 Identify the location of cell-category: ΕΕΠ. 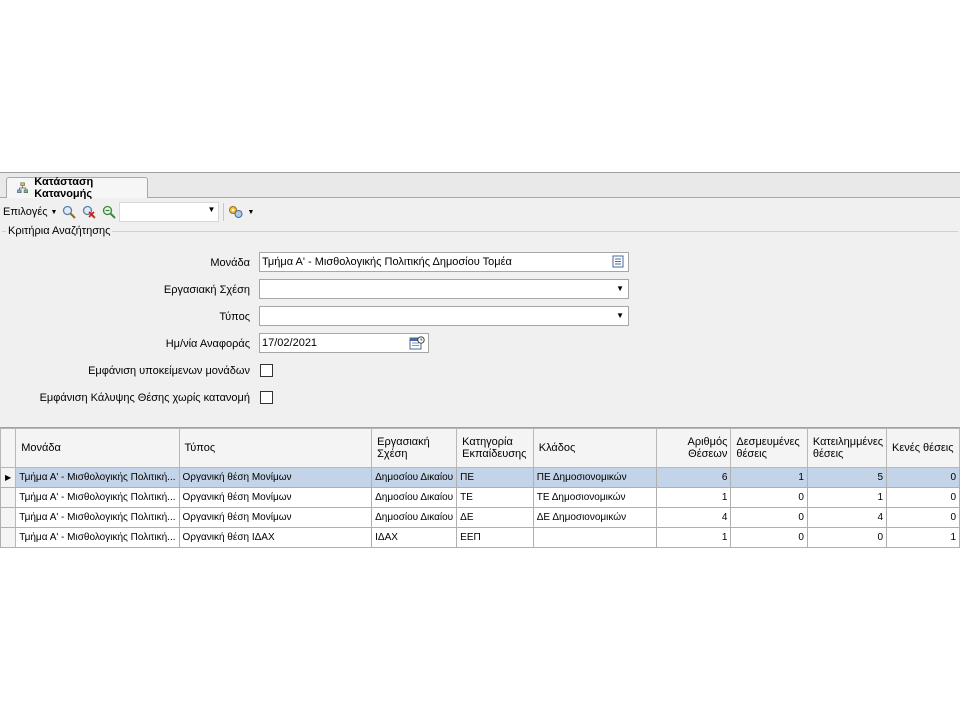
(495, 537).